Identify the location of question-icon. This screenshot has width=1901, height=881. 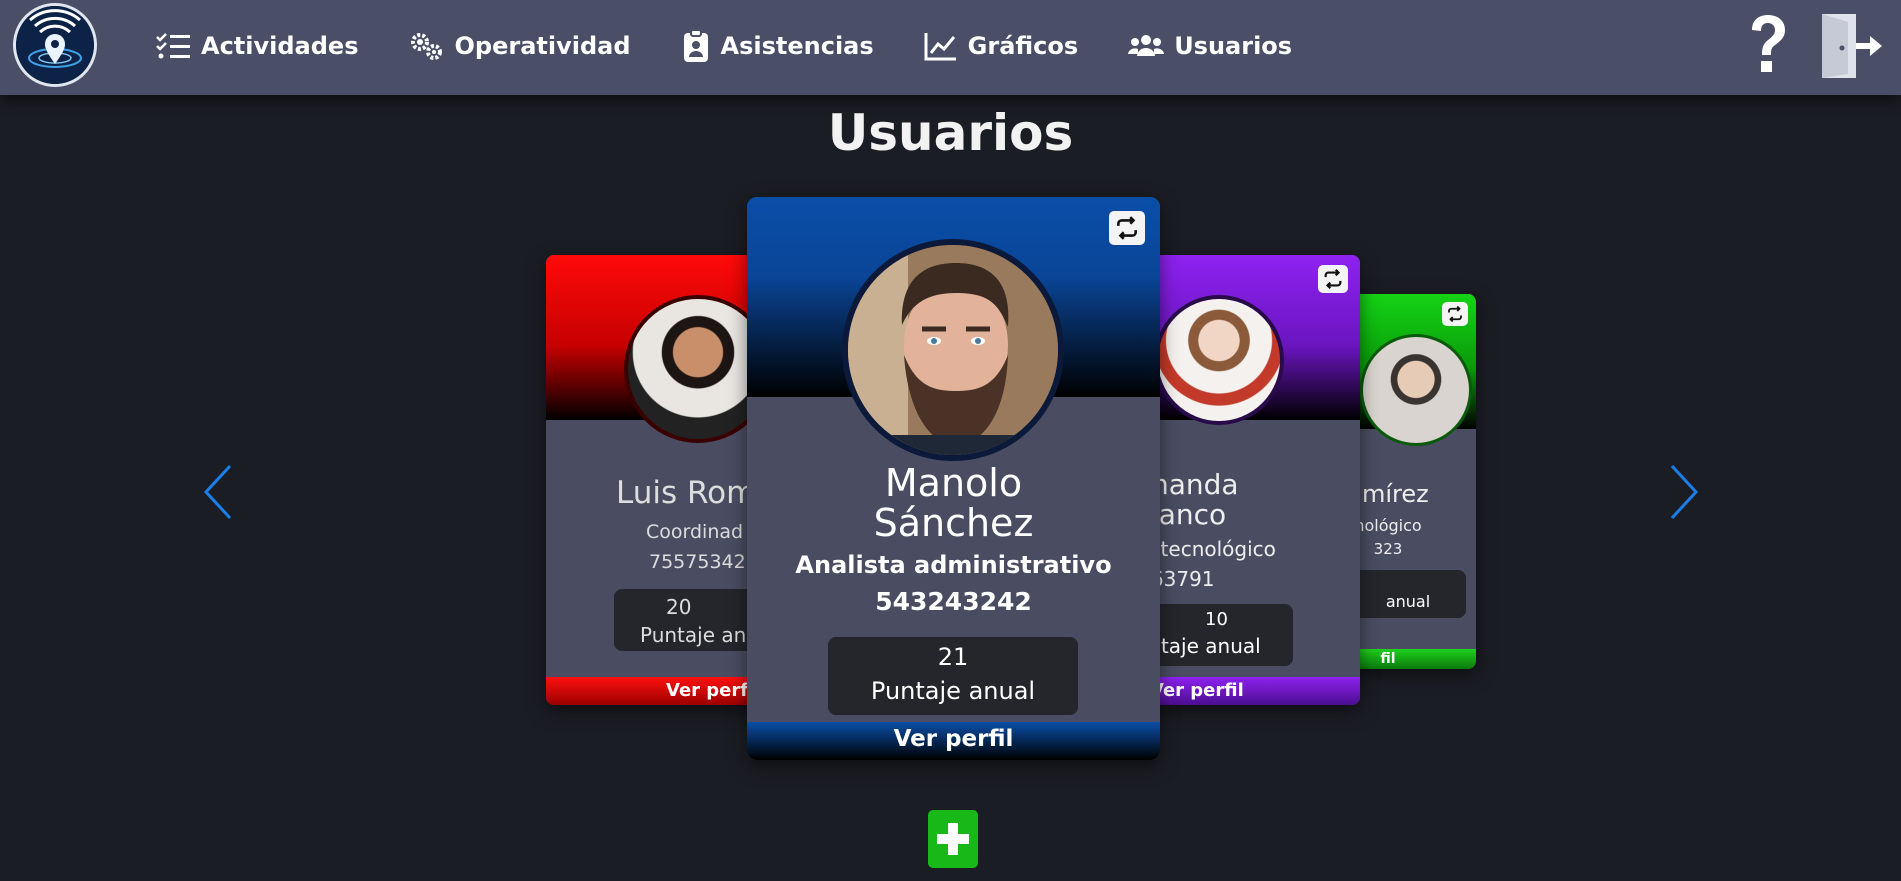
(1768, 47).